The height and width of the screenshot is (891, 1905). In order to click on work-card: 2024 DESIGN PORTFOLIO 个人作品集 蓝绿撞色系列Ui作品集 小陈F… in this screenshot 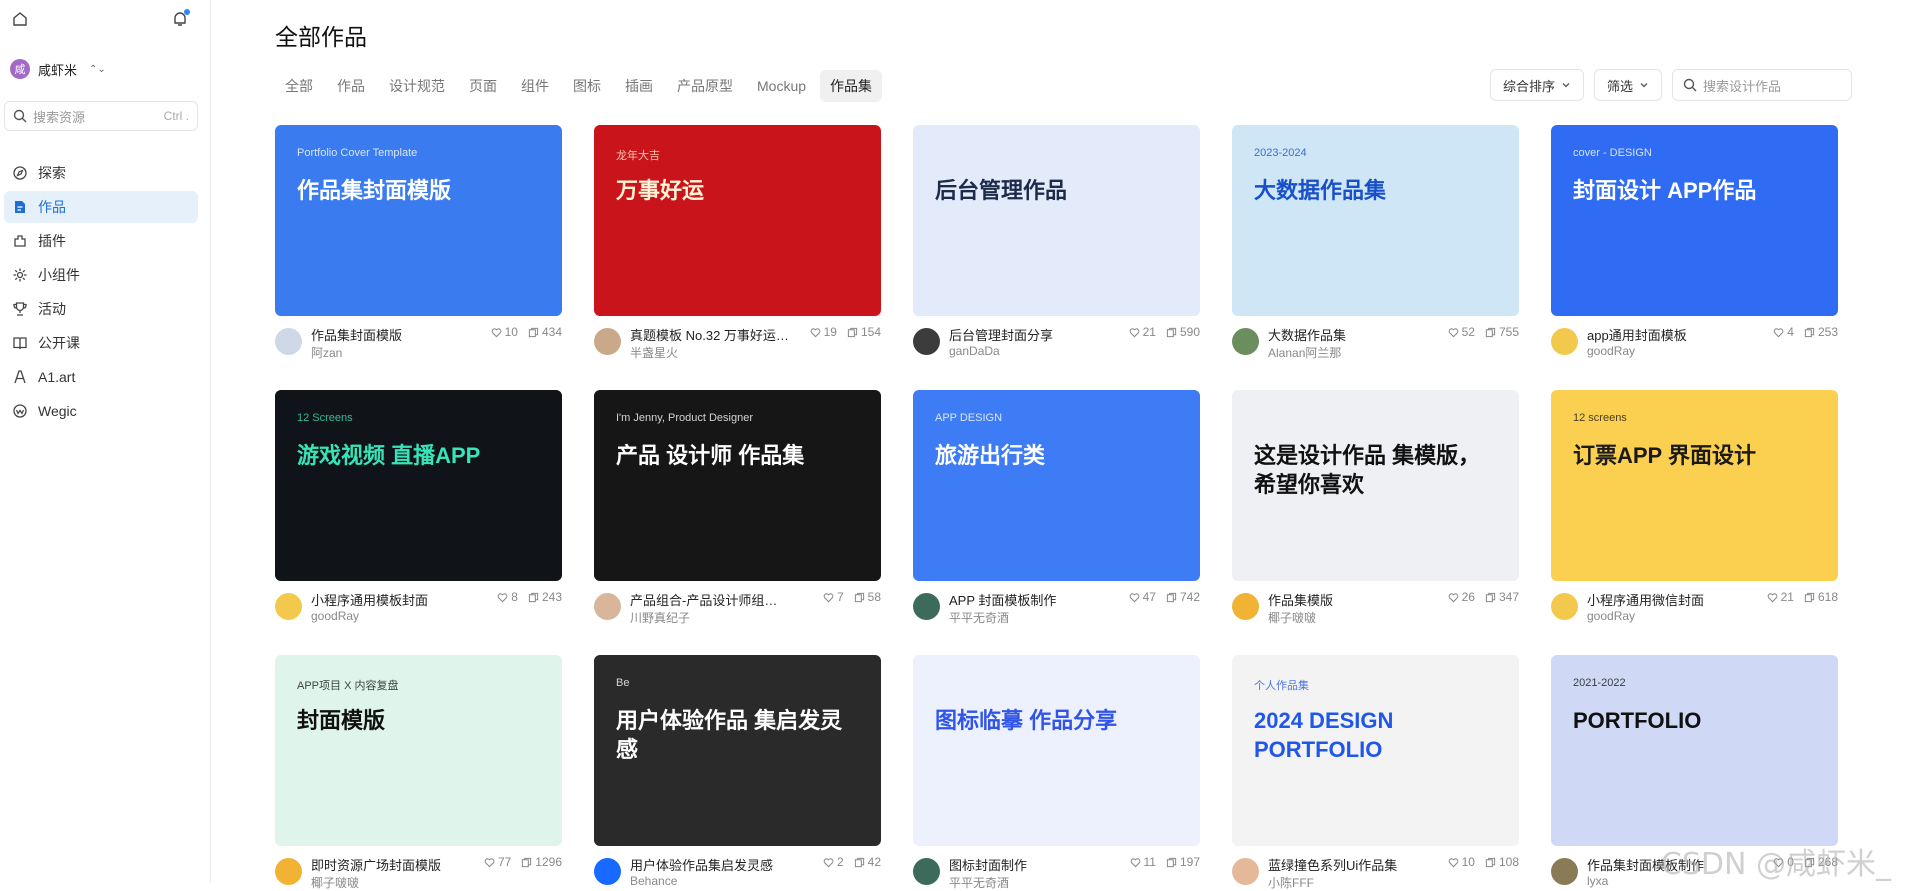, I will do `click(1375, 772)`.